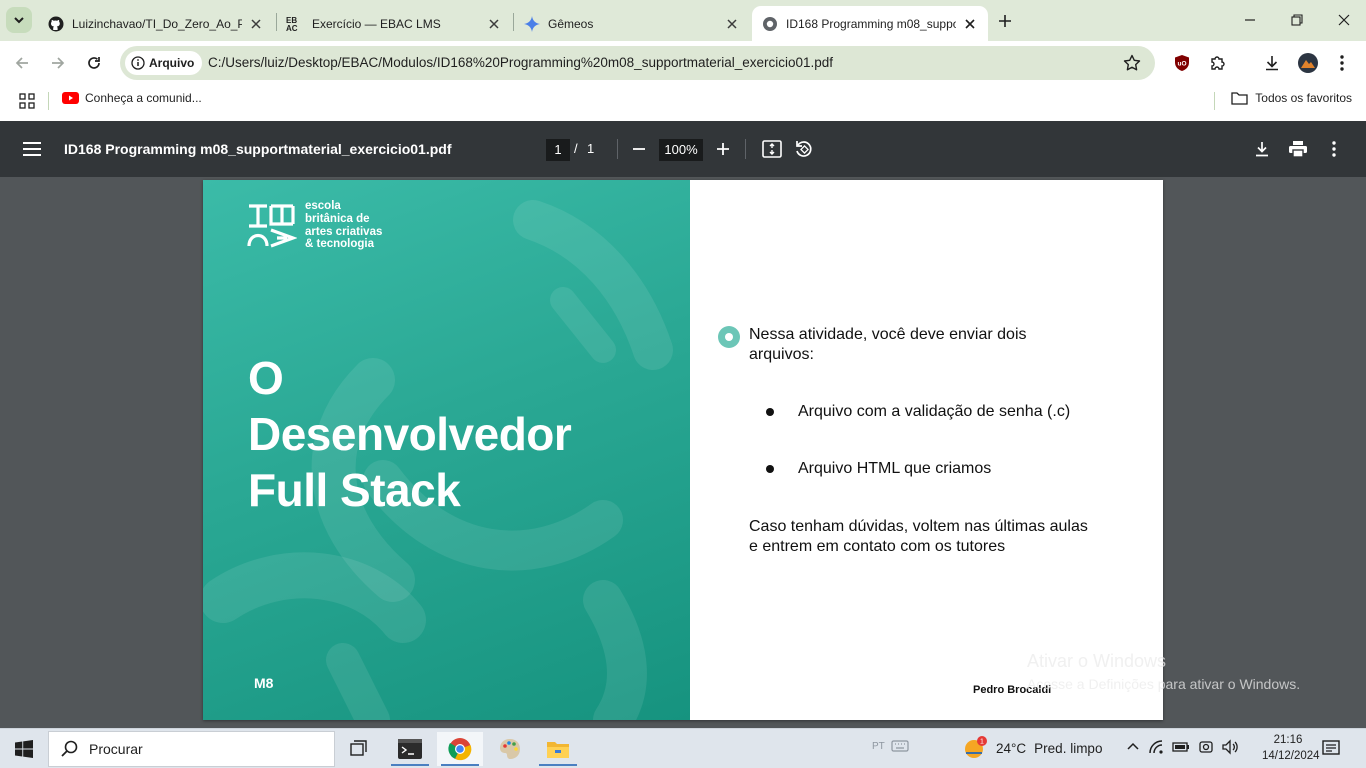 The width and height of the screenshot is (1366, 768). I want to click on clock-date: 14/12/2024, so click(1291, 756).